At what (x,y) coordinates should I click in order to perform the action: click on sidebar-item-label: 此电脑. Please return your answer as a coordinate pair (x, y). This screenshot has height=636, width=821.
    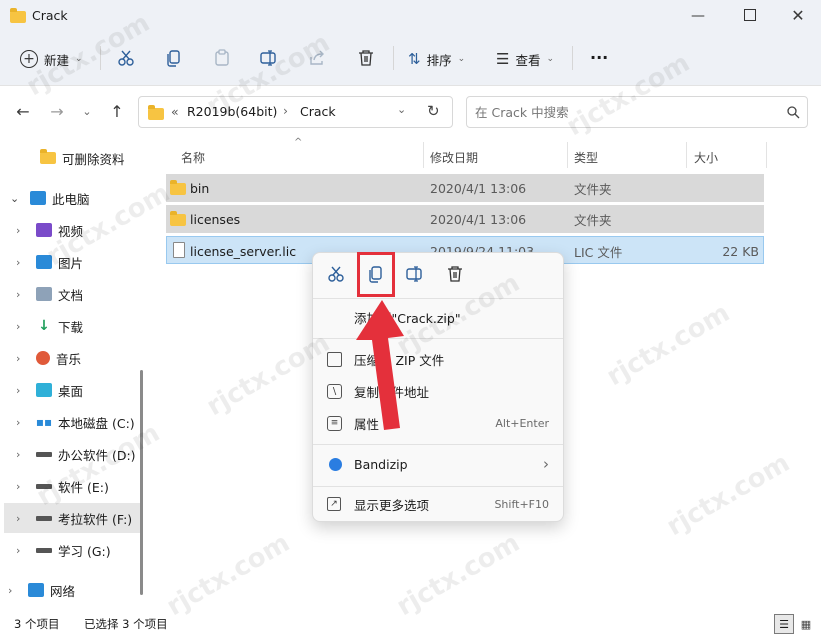
    Looking at the image, I should click on (71, 199).